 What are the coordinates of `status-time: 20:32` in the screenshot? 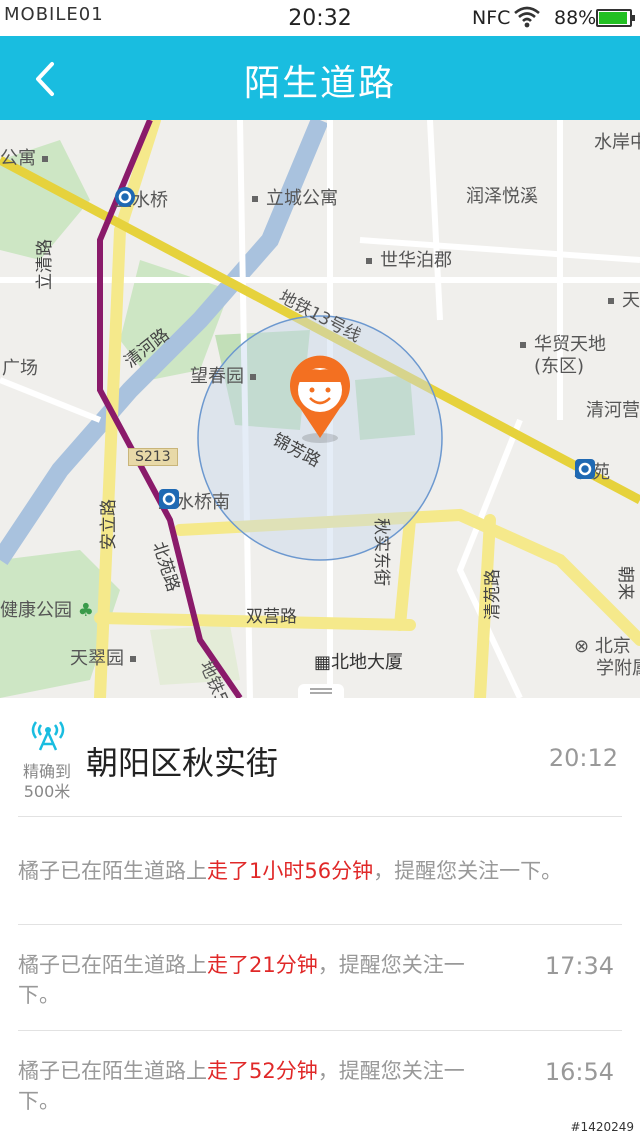 It's located at (320, 18).